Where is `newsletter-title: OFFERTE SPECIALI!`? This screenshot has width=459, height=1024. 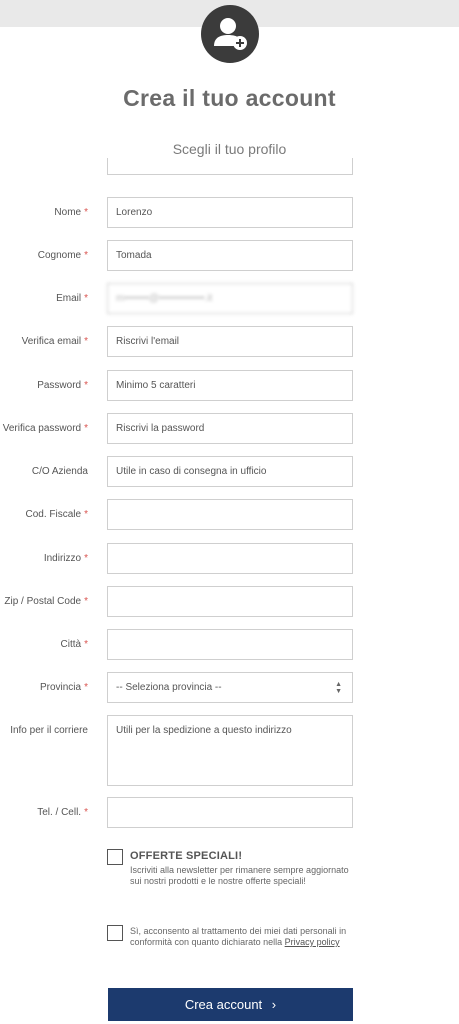 newsletter-title: OFFERTE SPECIALI! is located at coordinates (186, 856).